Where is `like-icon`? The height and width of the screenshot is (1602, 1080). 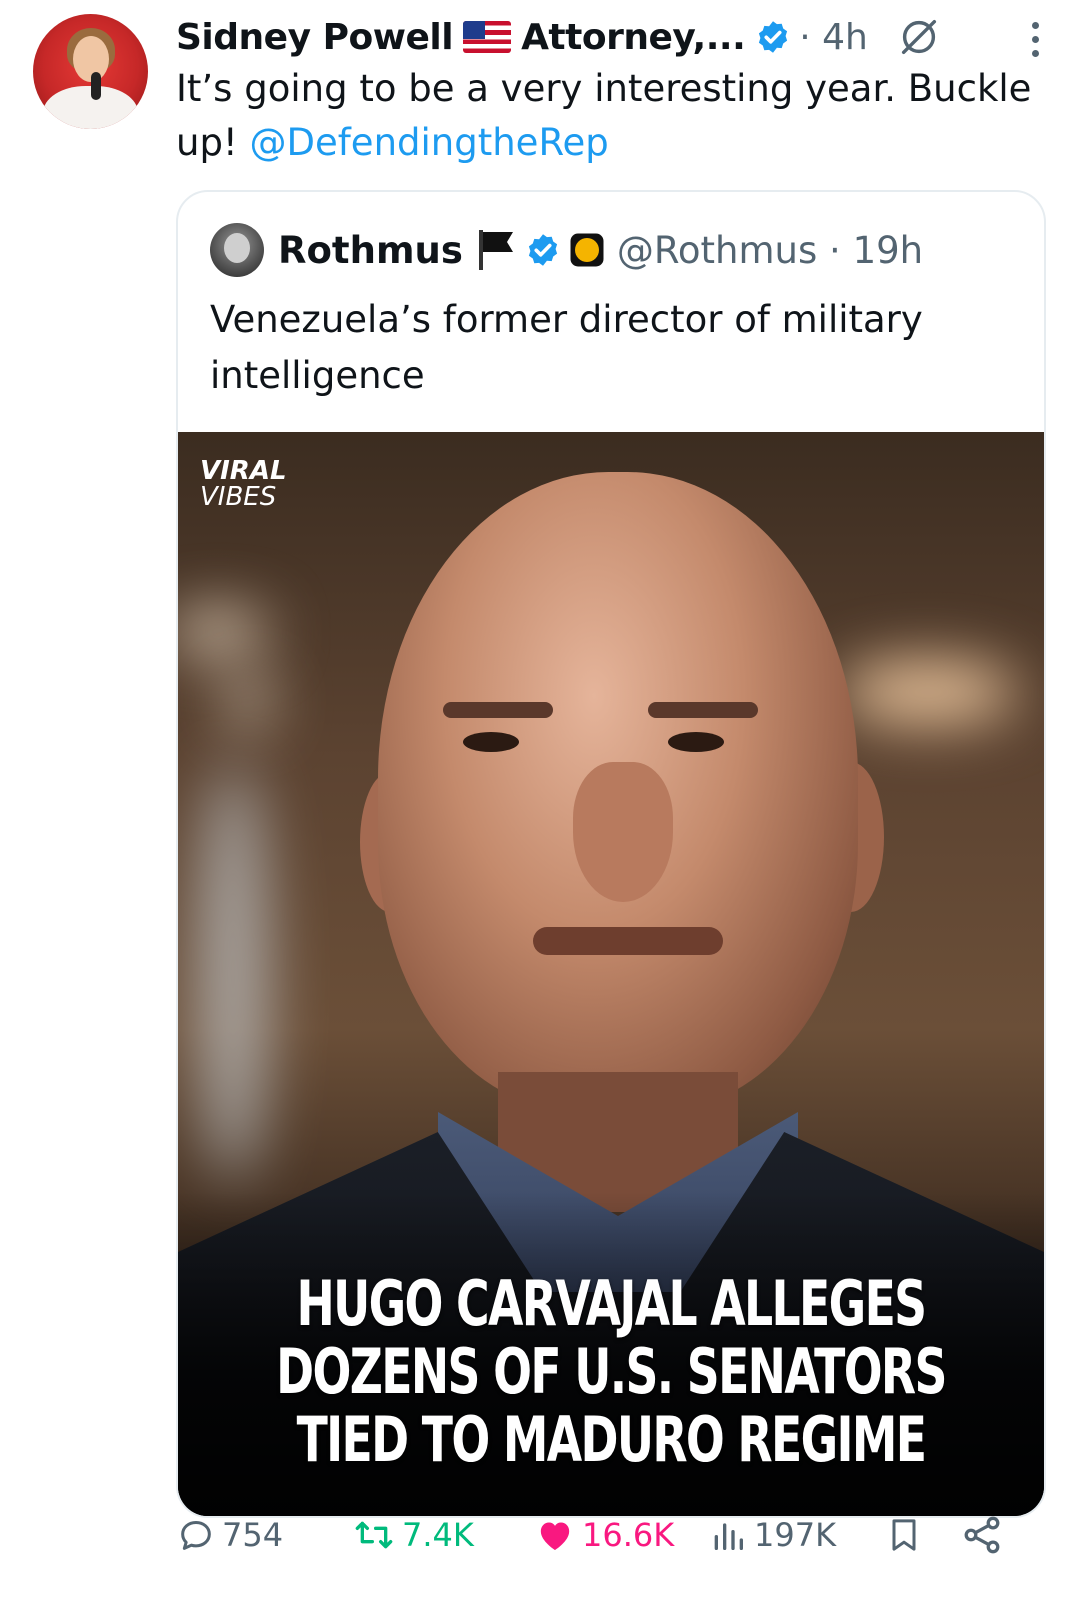 like-icon is located at coordinates (555, 1536).